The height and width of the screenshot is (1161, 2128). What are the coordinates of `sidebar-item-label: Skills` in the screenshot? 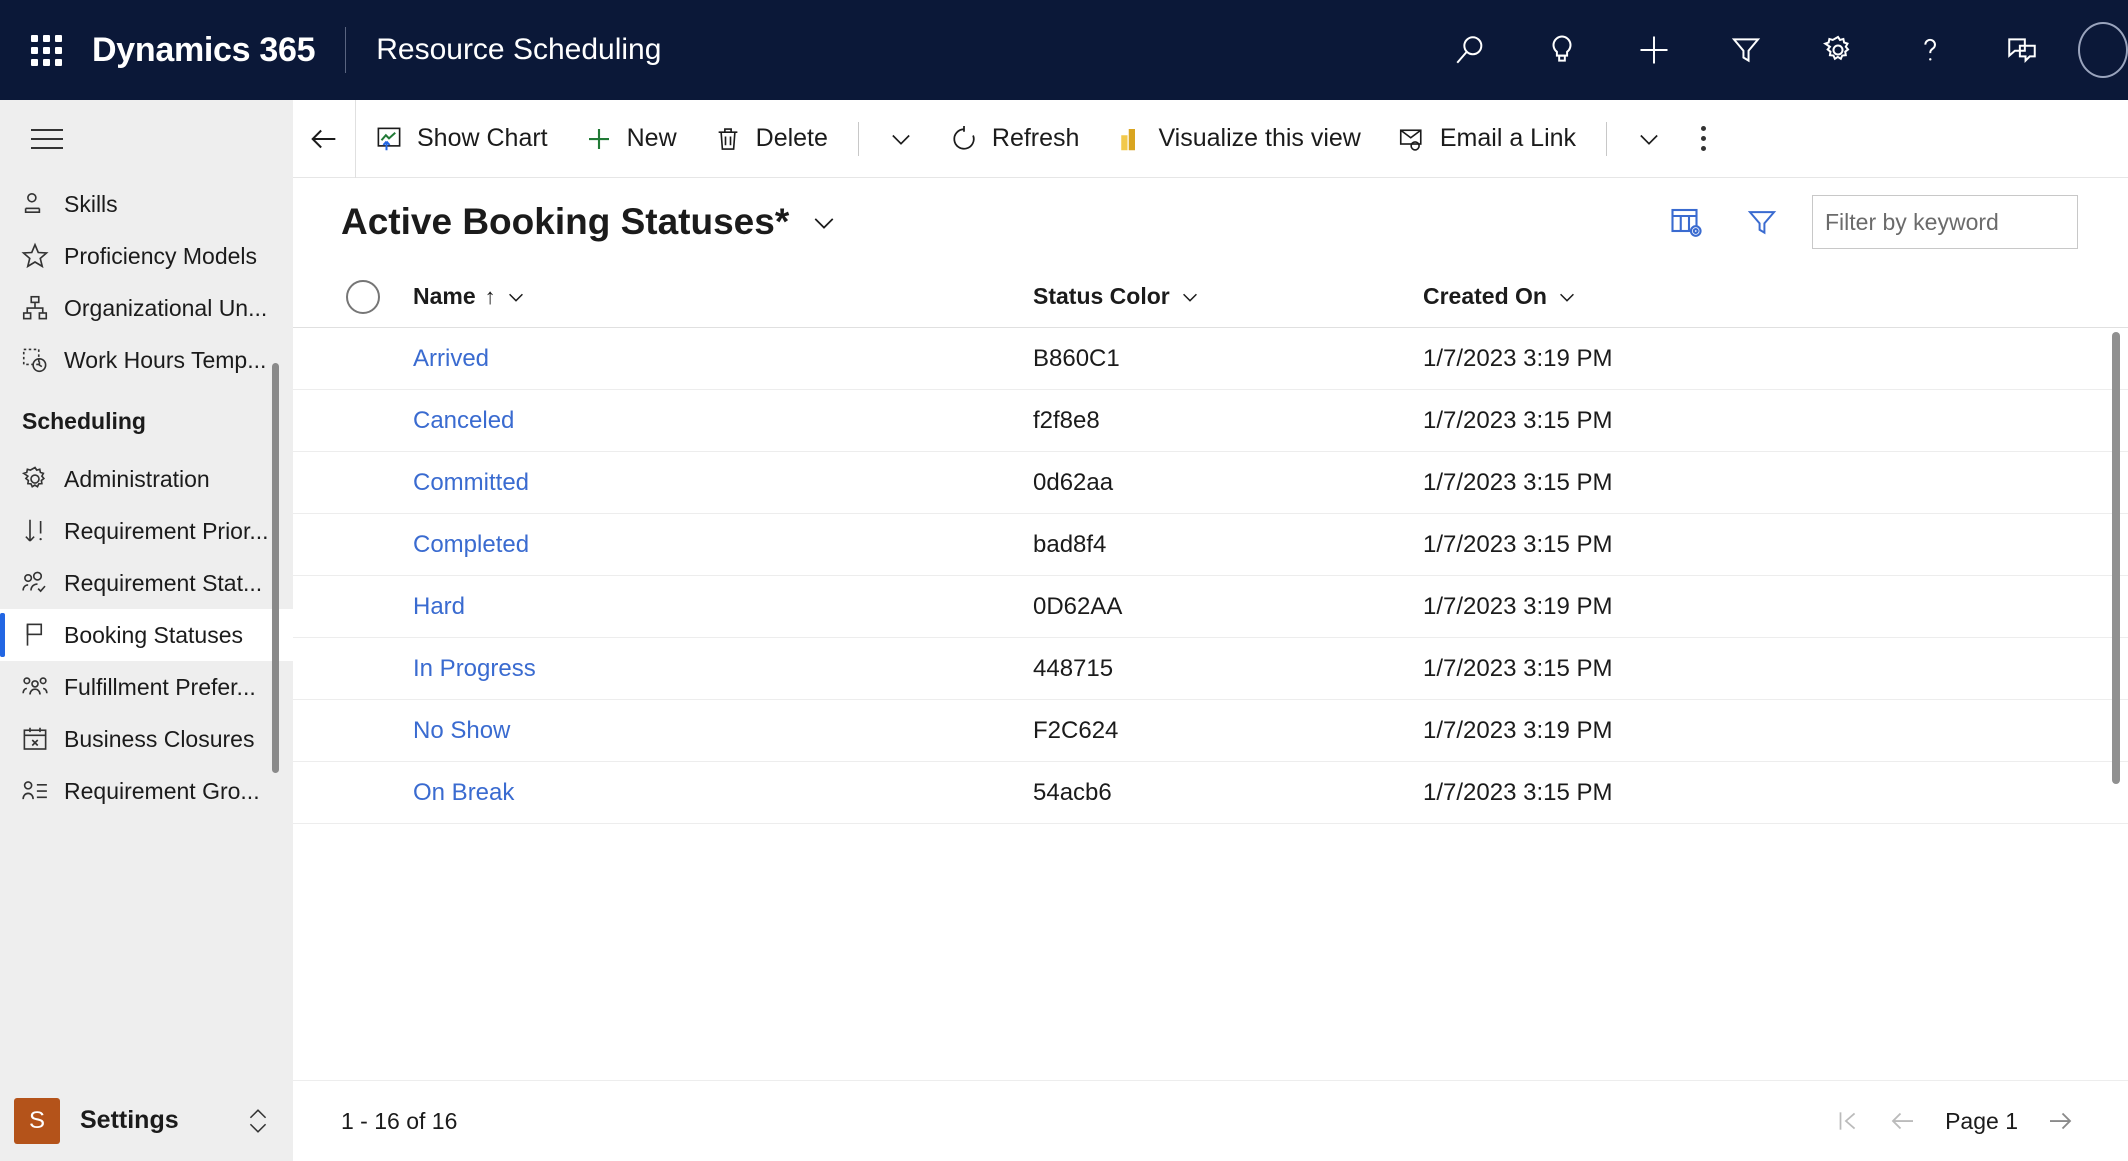 It's located at (91, 203).